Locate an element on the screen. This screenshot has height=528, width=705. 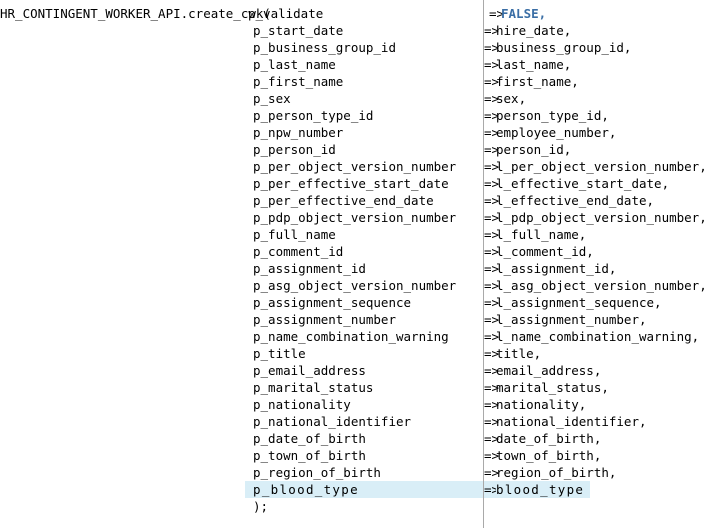
parameter-name: p_national_identifier is located at coordinates (332, 421).